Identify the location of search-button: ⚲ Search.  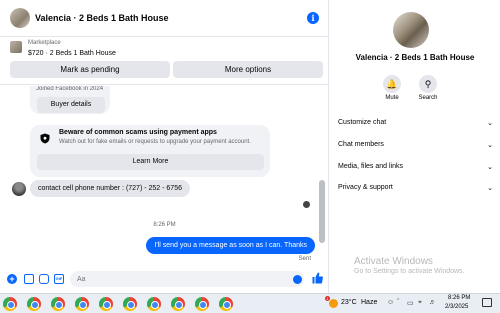
(428, 88).